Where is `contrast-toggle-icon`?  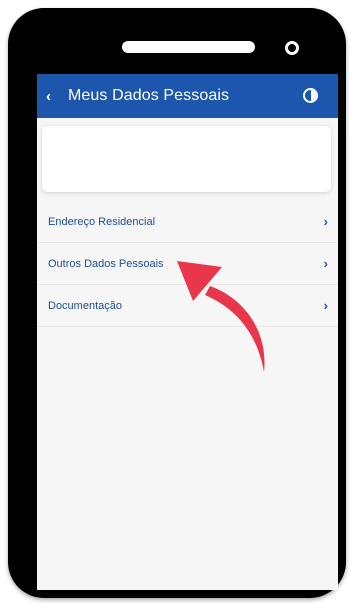
contrast-toggle-icon is located at coordinates (310, 95).